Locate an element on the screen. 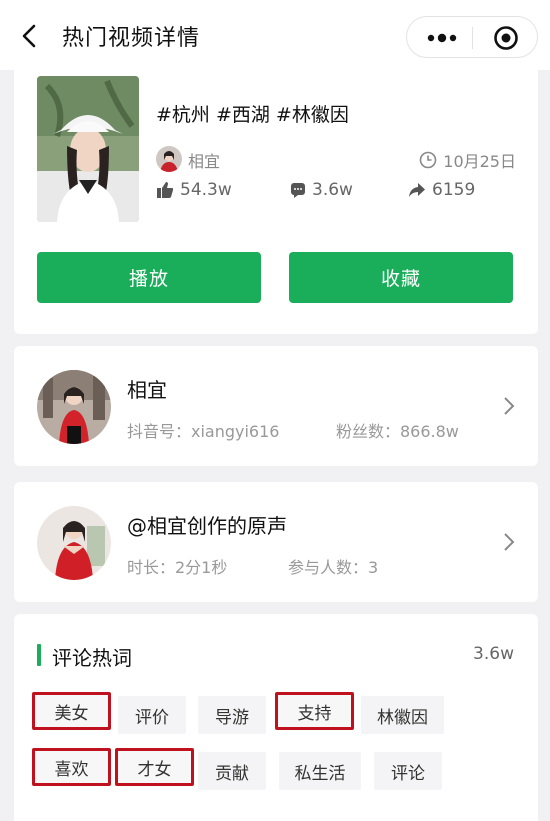 This screenshot has width=550, height=821. section-accent-bar is located at coordinates (39, 655).